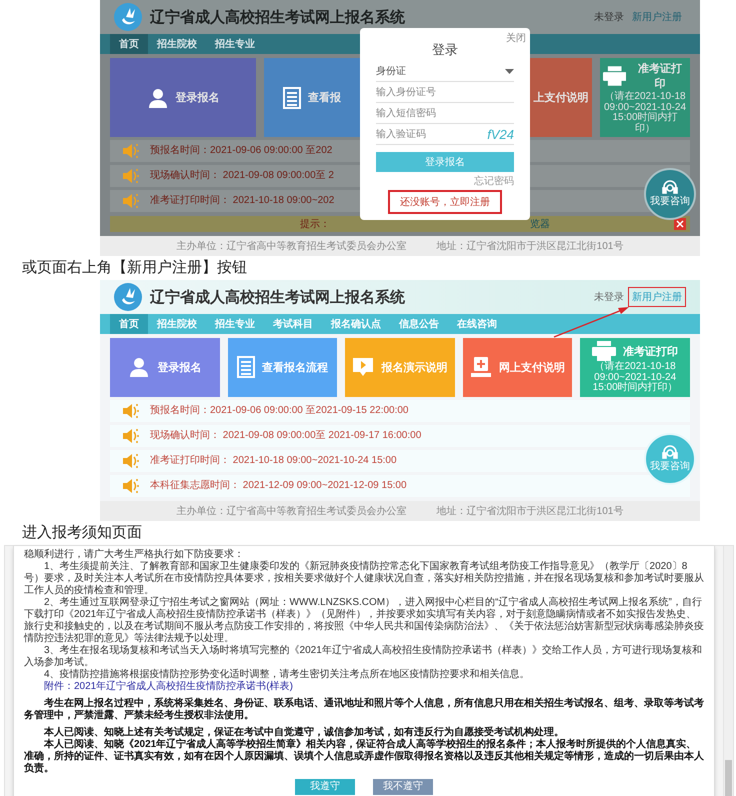  What do you see at coordinates (432, 136) in the screenshot?
I see `input-field: 输入验证码` at bounding box center [432, 136].